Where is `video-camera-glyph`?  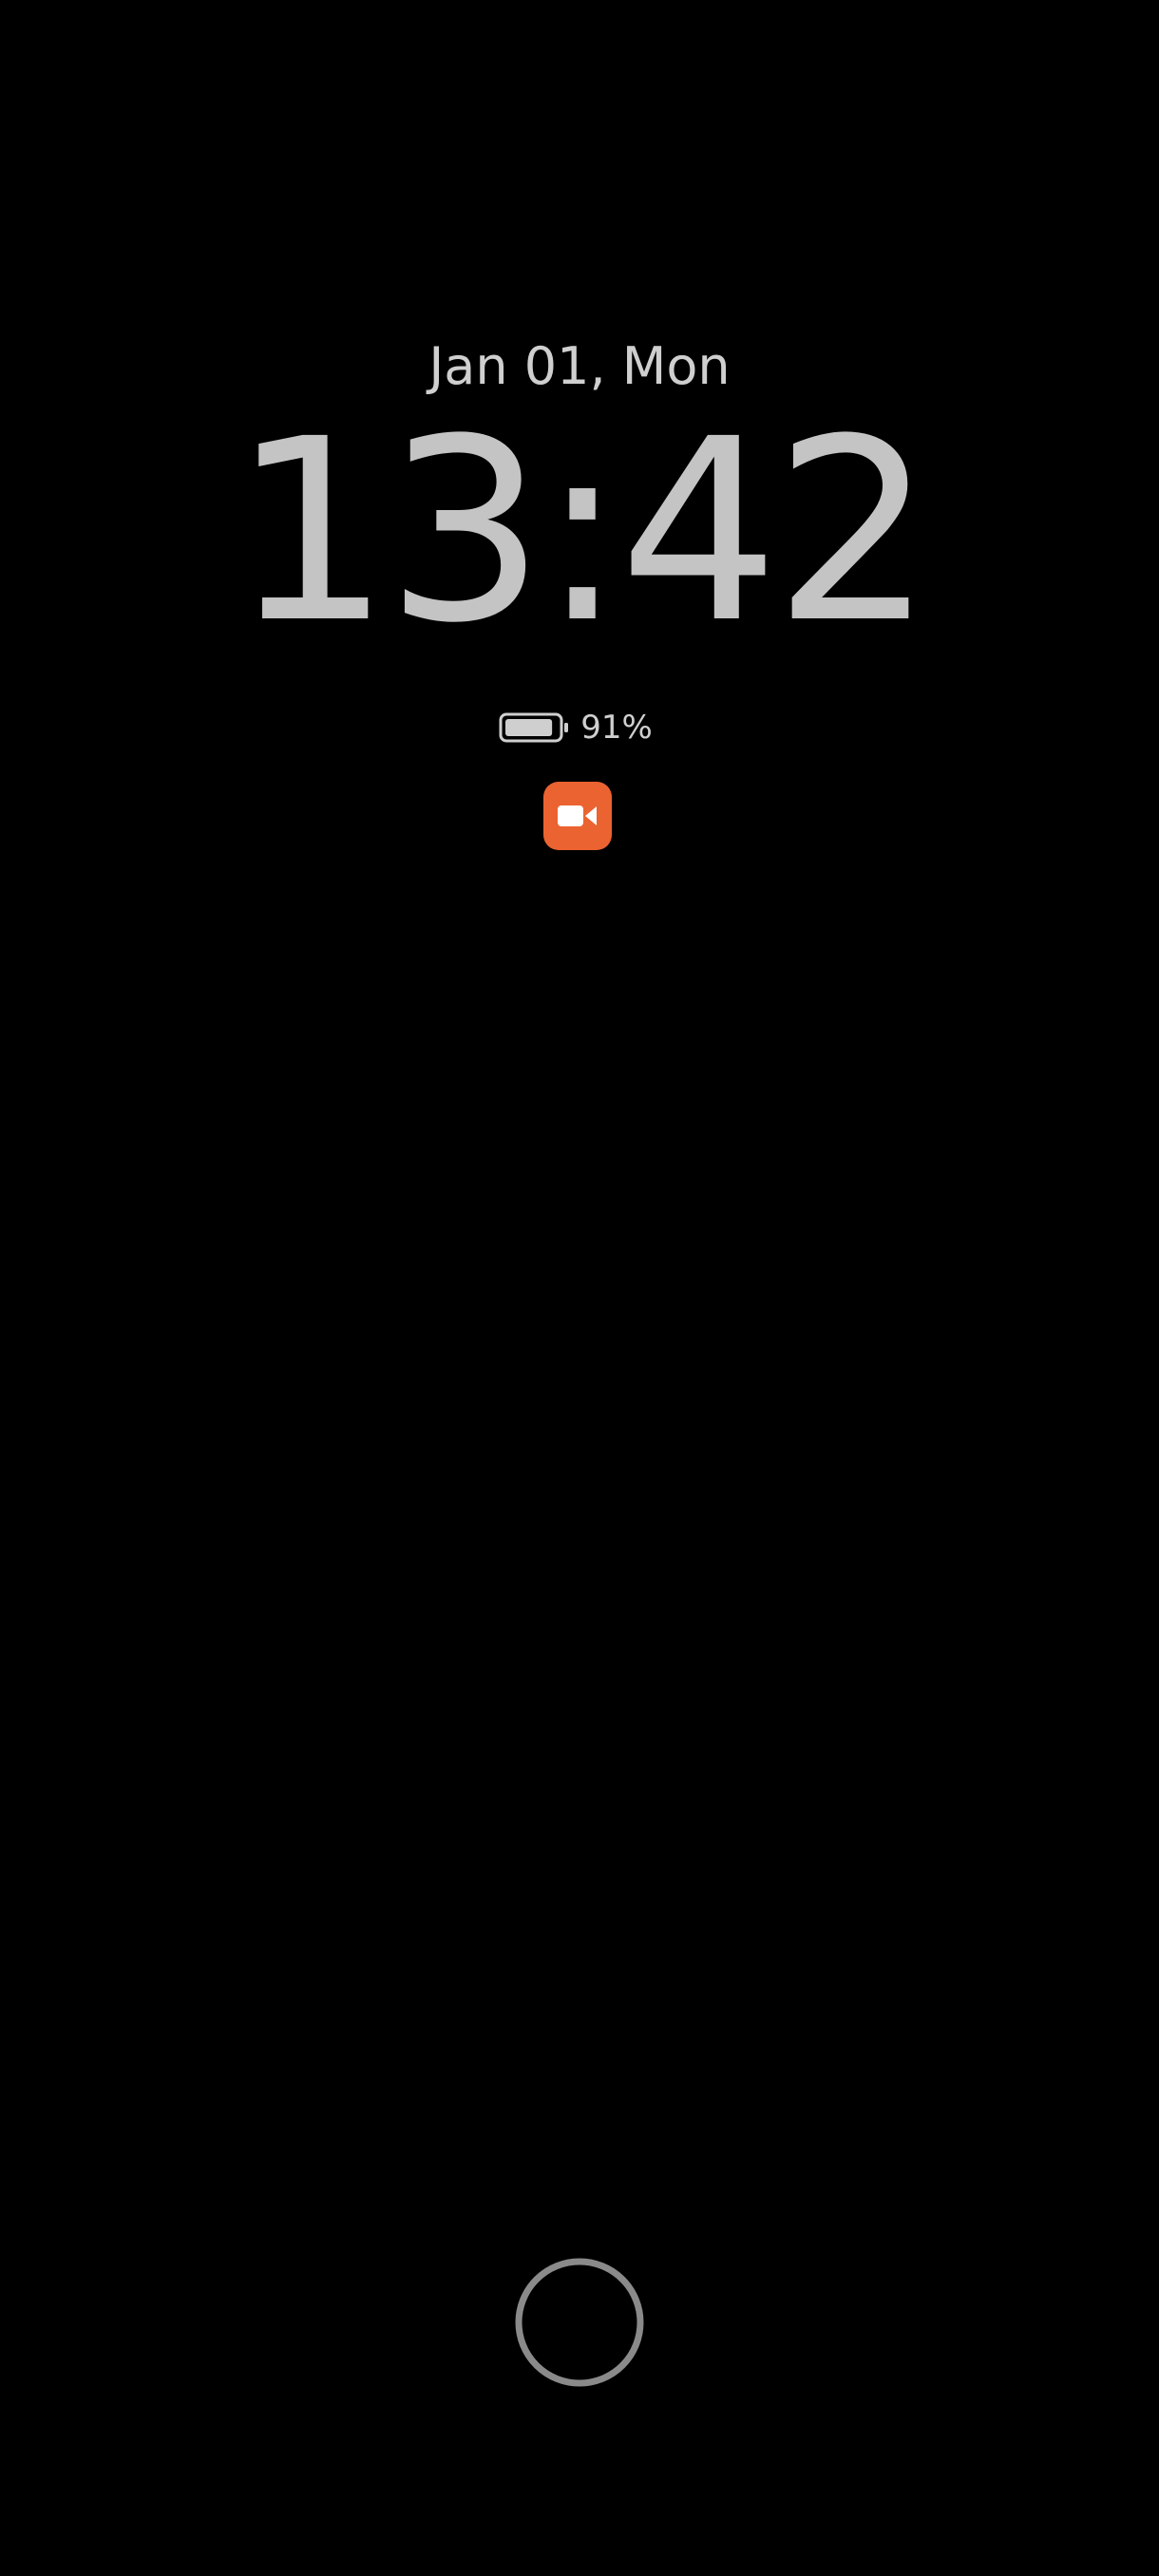 video-camera-glyph is located at coordinates (577, 815).